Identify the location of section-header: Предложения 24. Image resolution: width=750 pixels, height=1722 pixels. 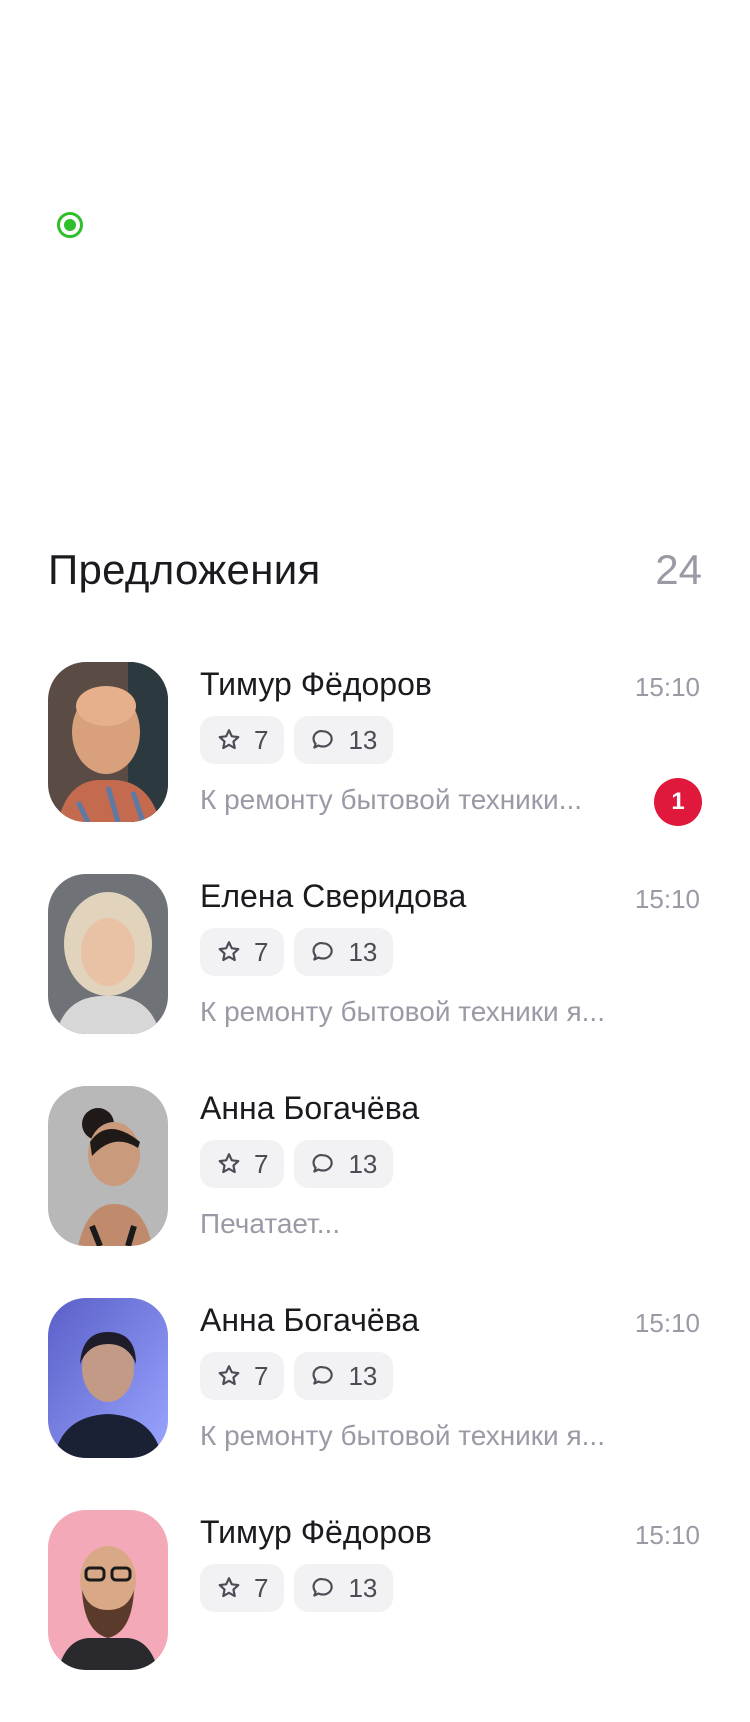
(375, 570).